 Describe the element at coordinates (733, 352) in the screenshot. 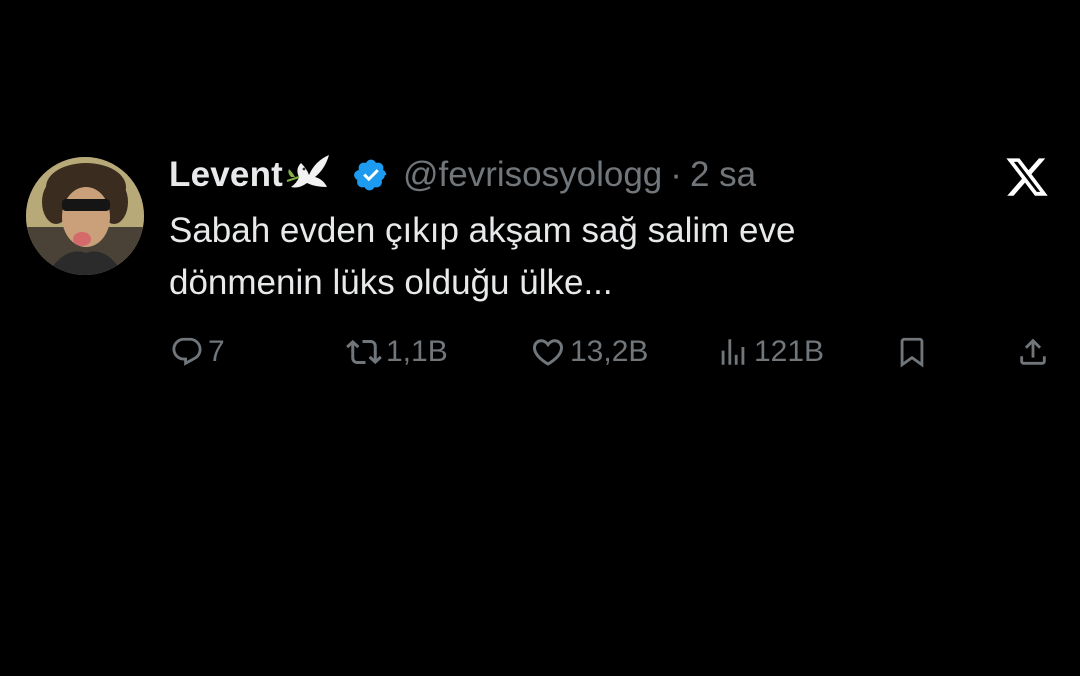

I see `views-chart-icon` at that location.